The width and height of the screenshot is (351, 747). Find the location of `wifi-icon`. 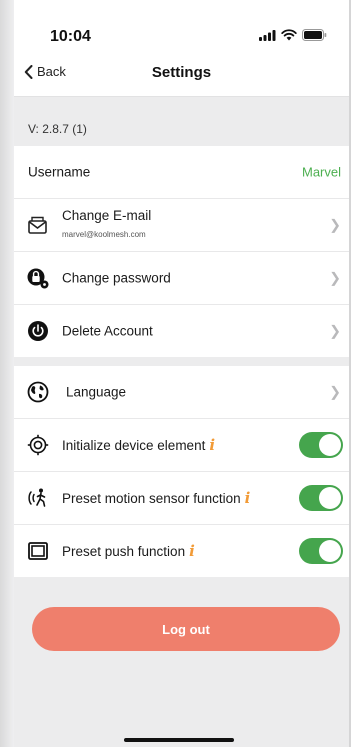

wifi-icon is located at coordinates (289, 35).